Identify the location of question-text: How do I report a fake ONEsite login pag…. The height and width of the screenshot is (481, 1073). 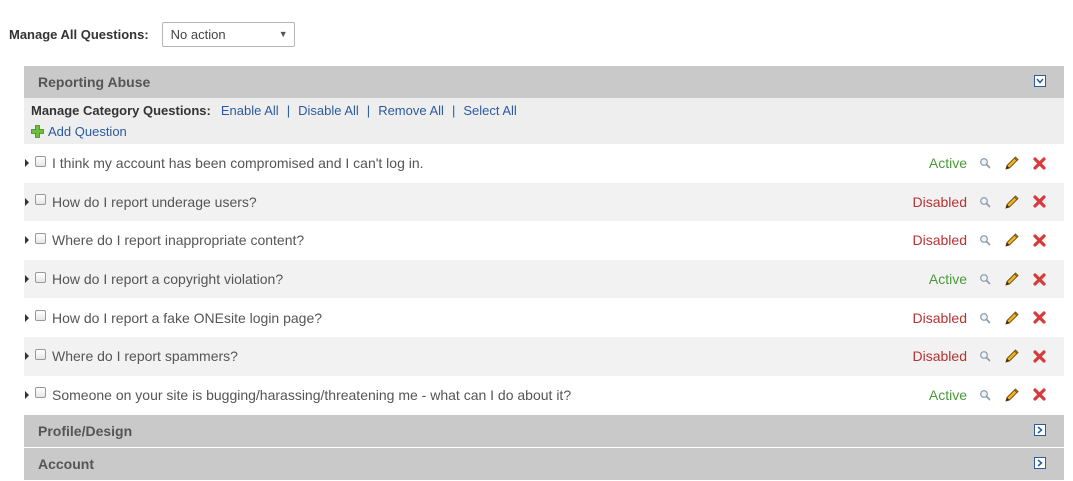
(187, 317).